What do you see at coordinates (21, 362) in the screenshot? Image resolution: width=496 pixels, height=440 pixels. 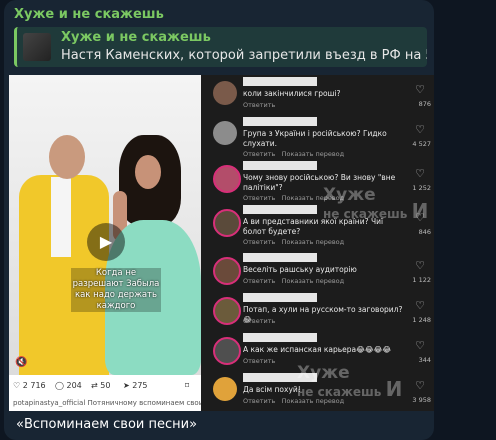 I see `mute-icon: 🔇` at bounding box center [21, 362].